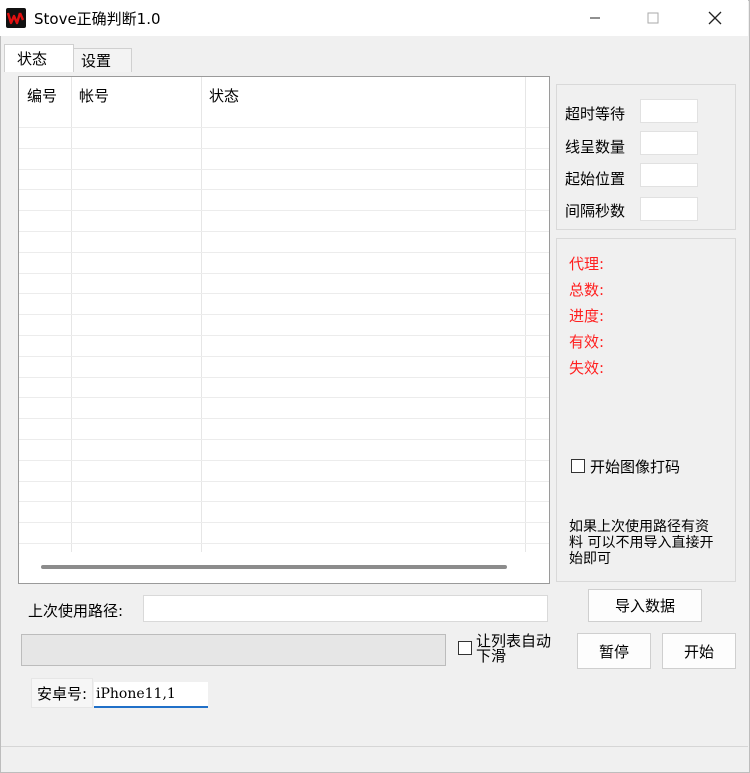 The width and height of the screenshot is (750, 773). I want to click on close-icon, so click(715, 18).